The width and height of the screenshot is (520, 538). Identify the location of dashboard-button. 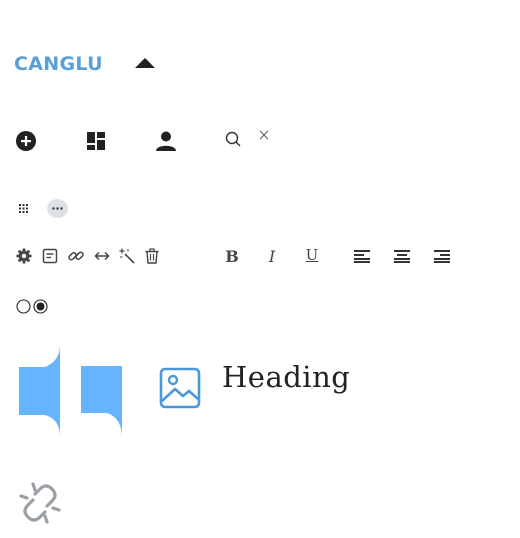
(96, 141).